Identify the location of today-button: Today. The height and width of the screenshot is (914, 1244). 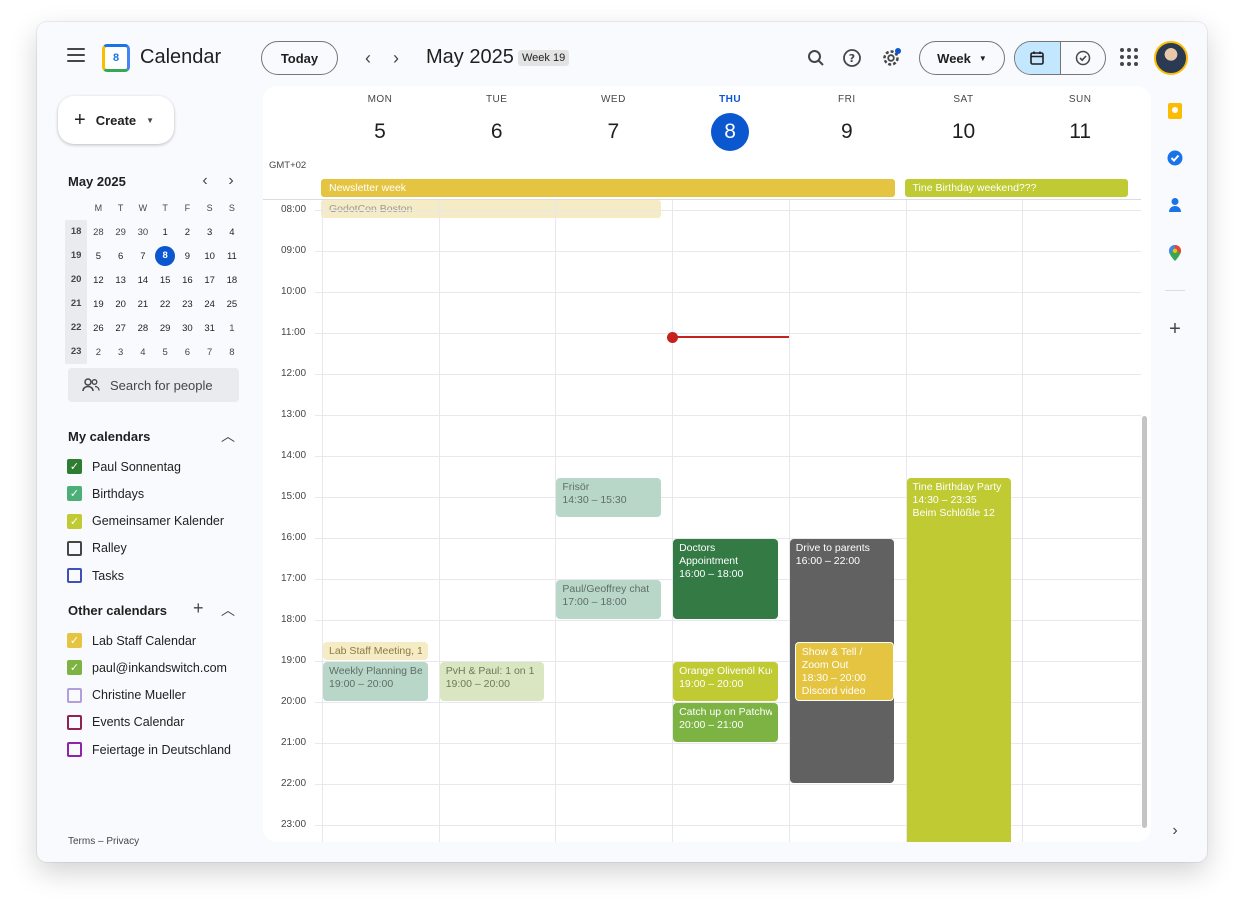
(299, 58).